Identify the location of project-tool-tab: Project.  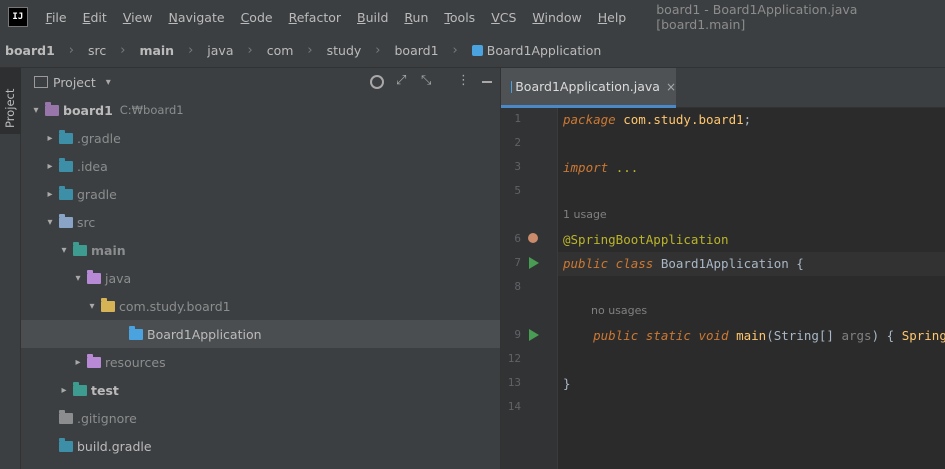
(10, 101).